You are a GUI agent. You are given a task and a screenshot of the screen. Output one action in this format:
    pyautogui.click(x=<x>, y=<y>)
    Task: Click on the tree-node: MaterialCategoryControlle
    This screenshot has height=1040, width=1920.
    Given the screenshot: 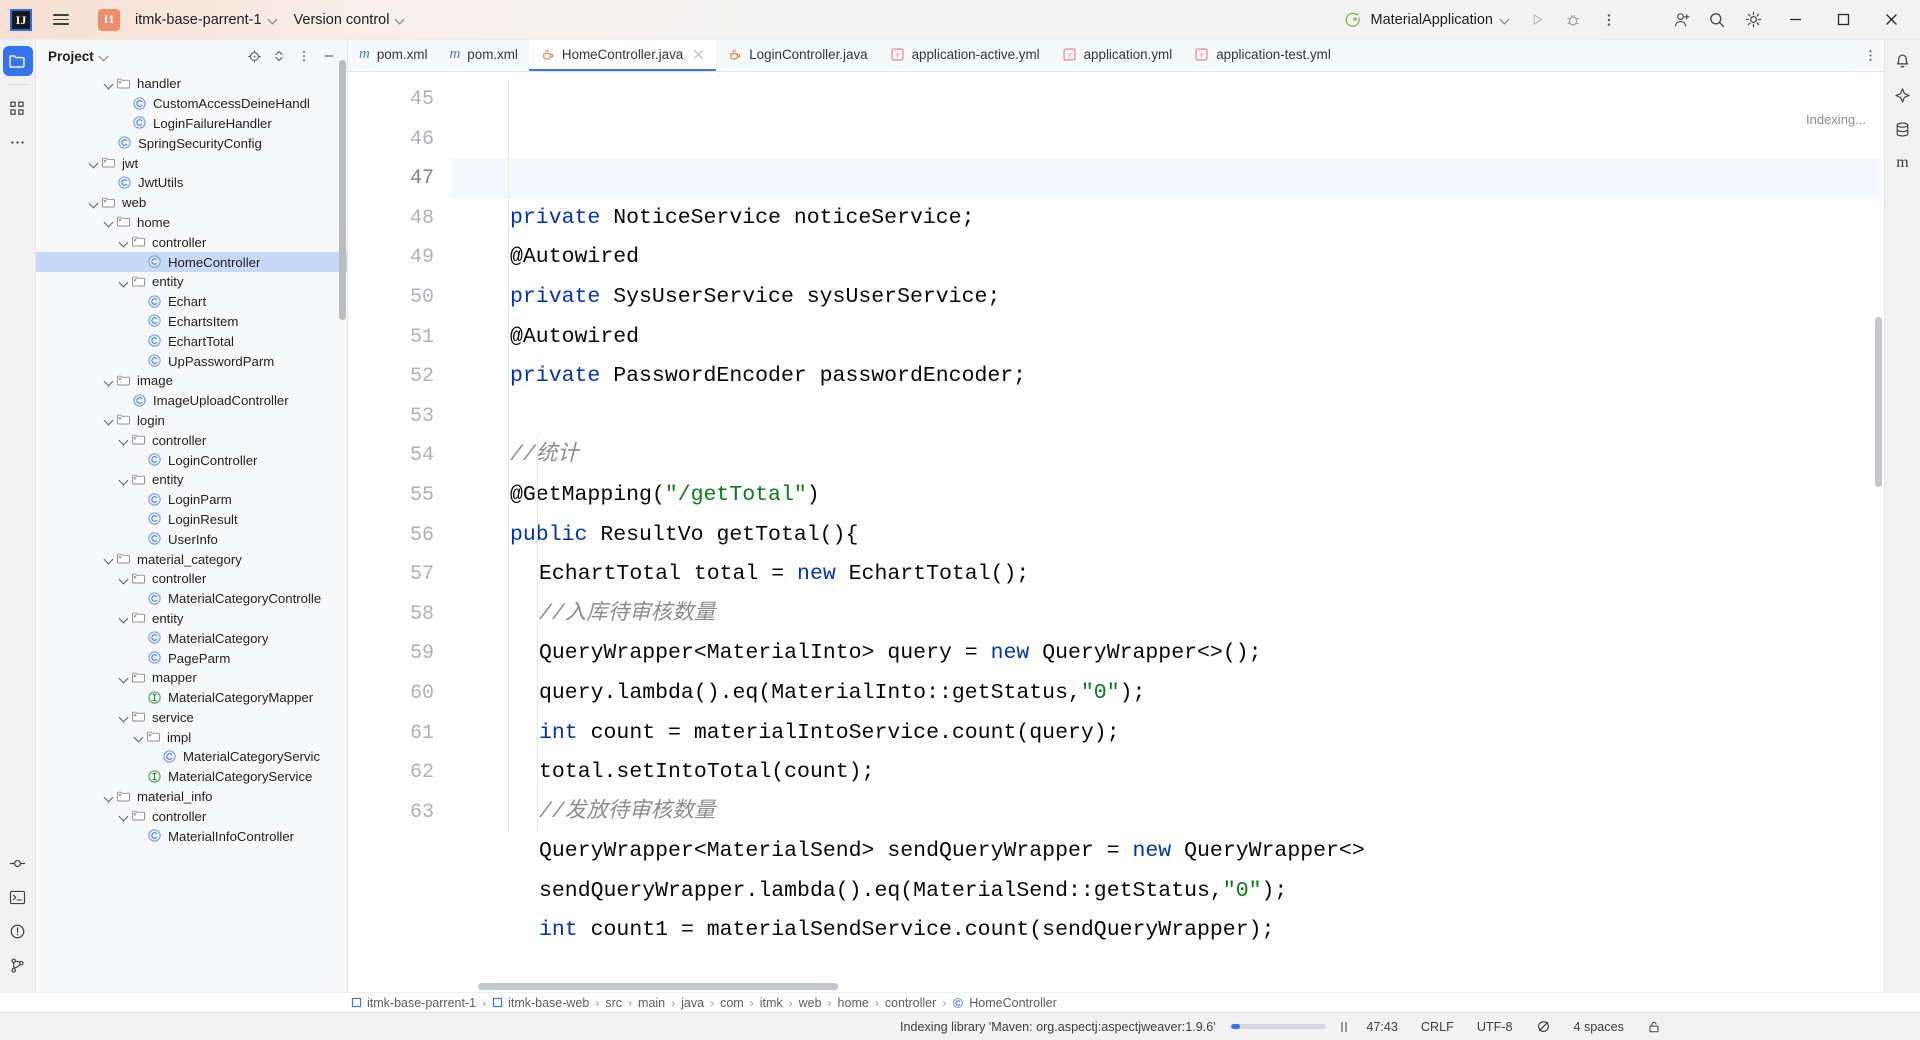 What is the action you would take?
    pyautogui.click(x=191, y=599)
    